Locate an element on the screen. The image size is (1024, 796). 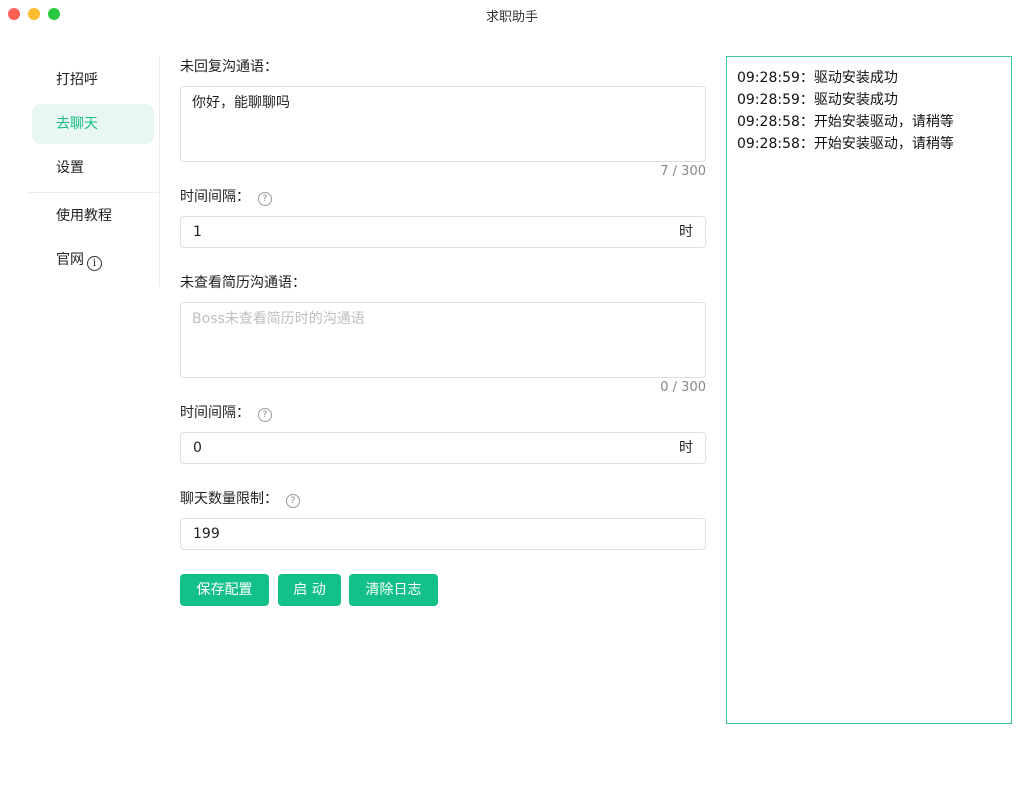
interval2-label: 时间间隔： is located at coordinates (215, 413).